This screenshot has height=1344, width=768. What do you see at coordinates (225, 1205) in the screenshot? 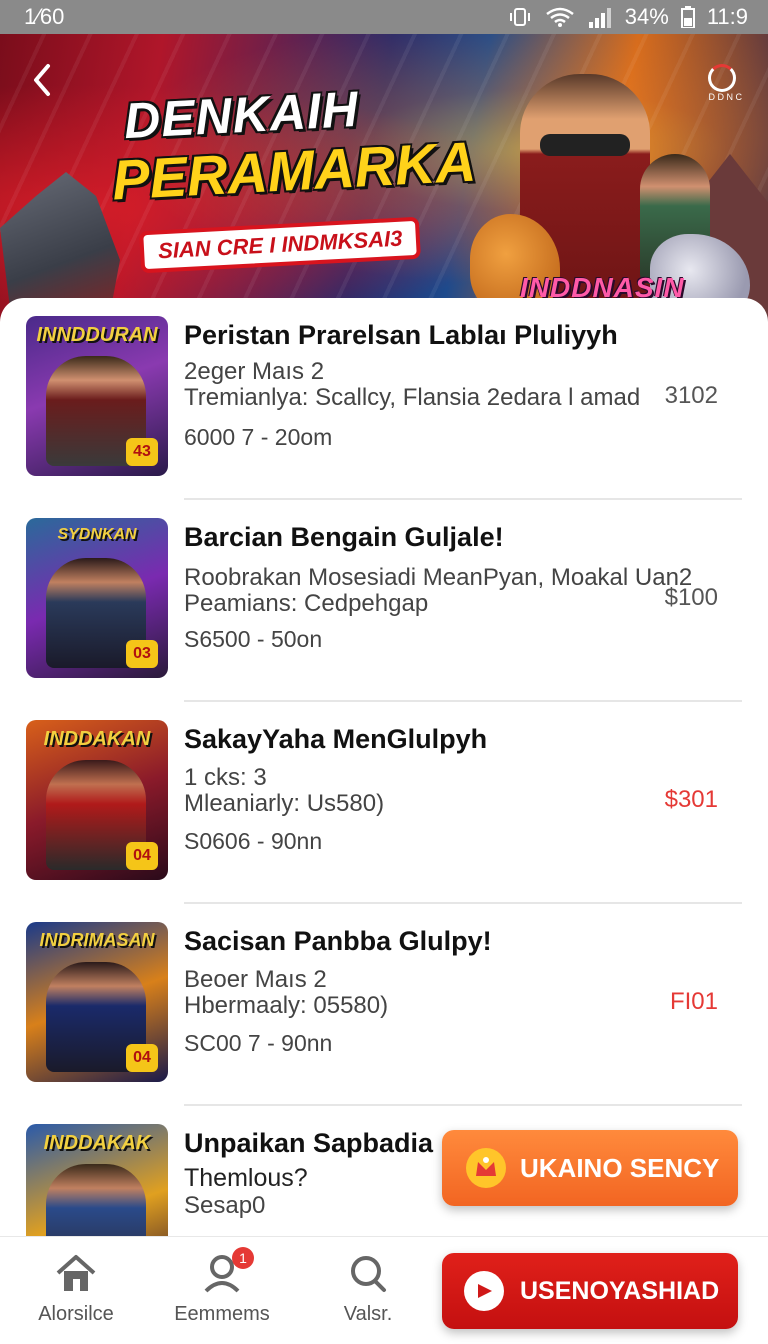
I see `item-description: Sesap0` at bounding box center [225, 1205].